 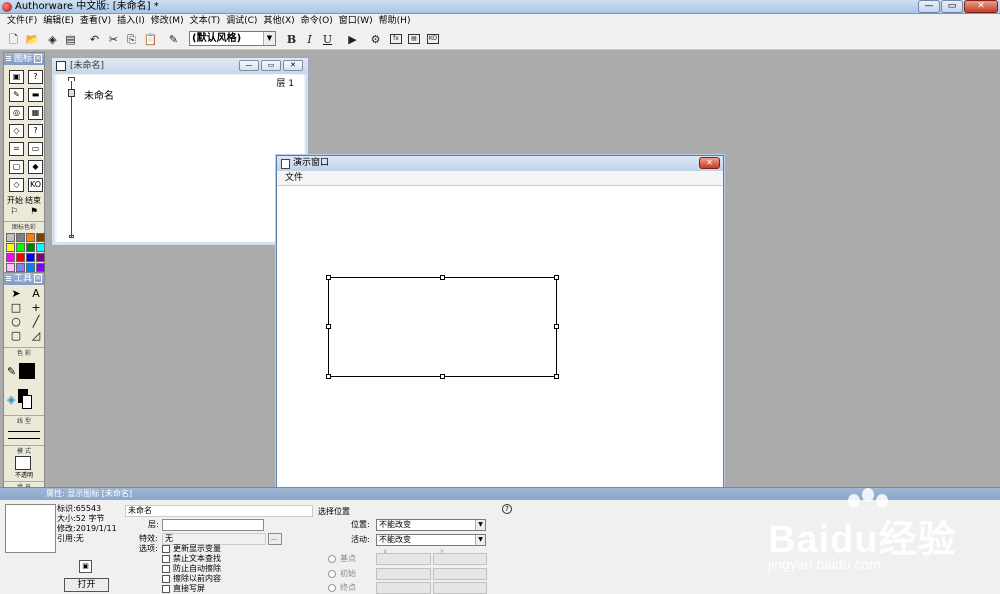 I want to click on option-direct-to-screen: 直接写屏, so click(x=183, y=589).